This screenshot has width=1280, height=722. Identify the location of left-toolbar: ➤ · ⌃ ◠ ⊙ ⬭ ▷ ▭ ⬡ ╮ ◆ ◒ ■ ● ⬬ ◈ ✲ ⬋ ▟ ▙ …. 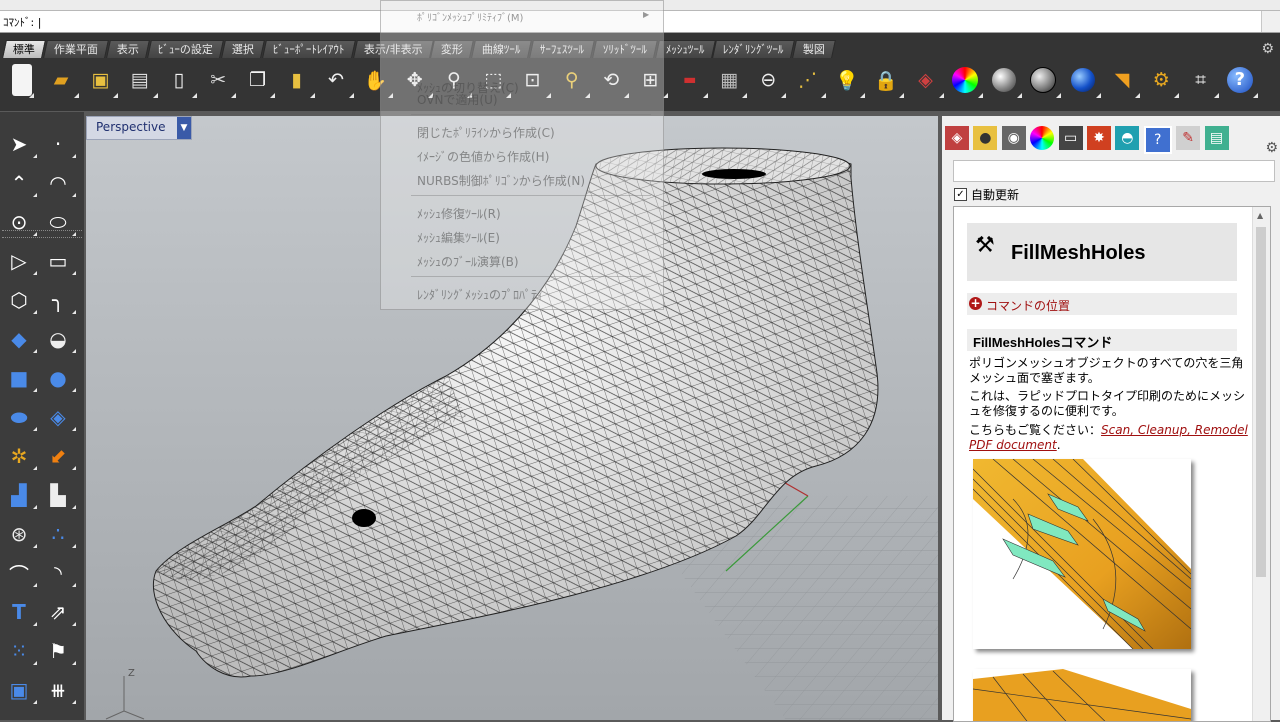
(42, 416).